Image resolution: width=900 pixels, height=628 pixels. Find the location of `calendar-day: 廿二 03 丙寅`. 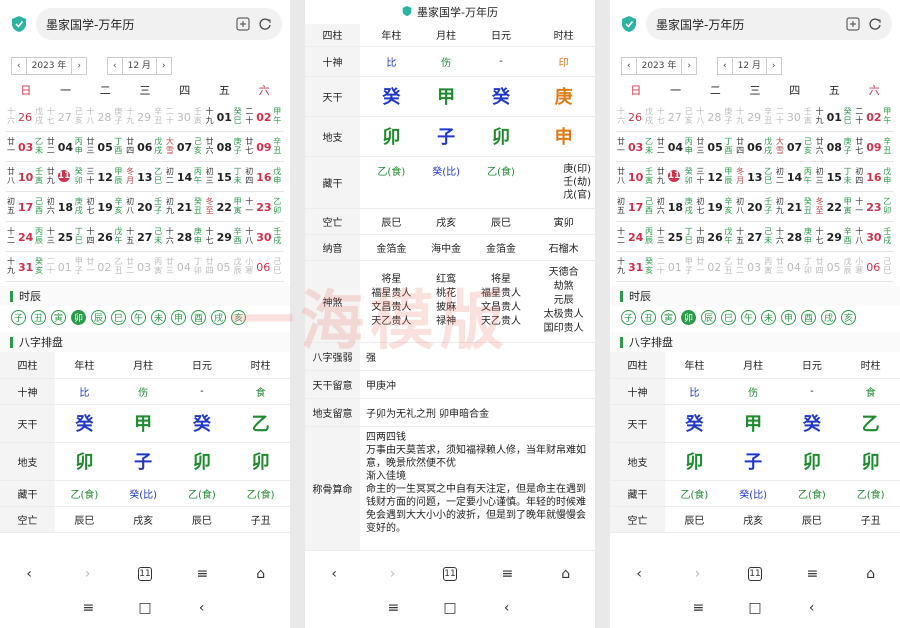

calendar-day: 廿二 03 丙寅 is located at coordinates (145, 267).